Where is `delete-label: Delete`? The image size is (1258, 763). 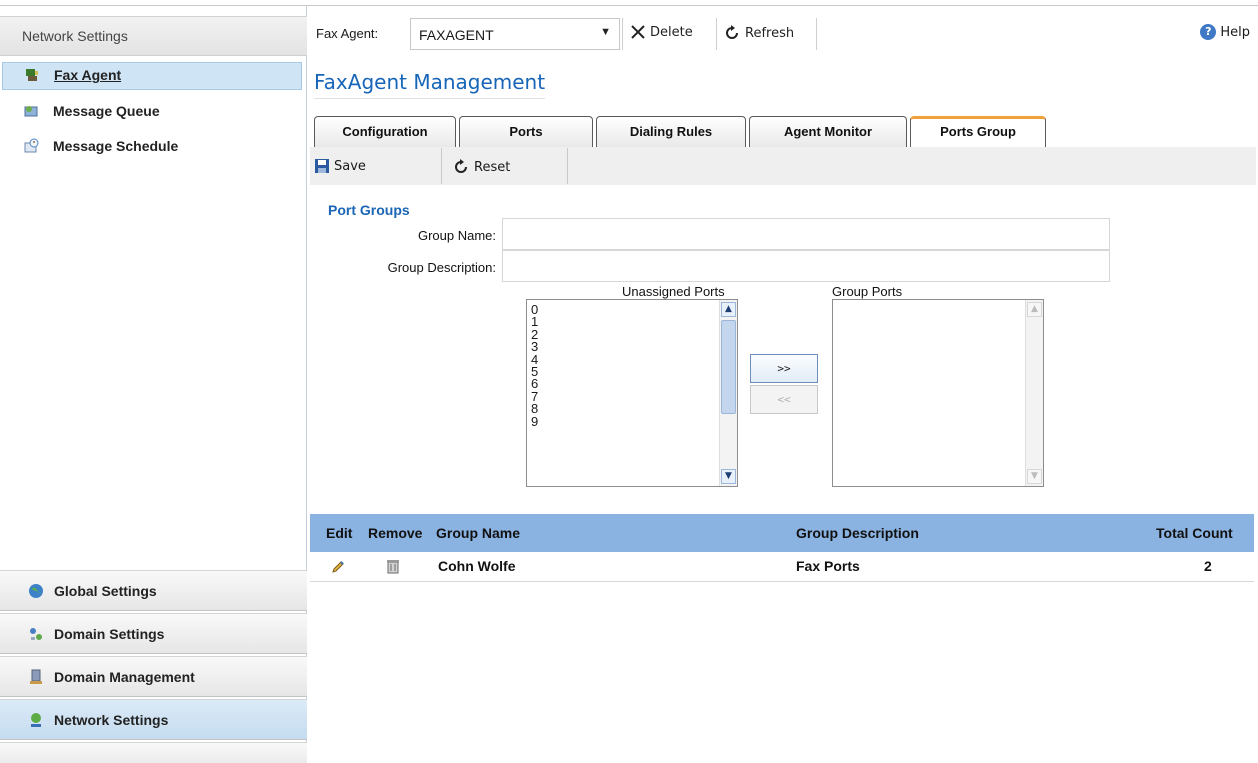 delete-label: Delete is located at coordinates (671, 32).